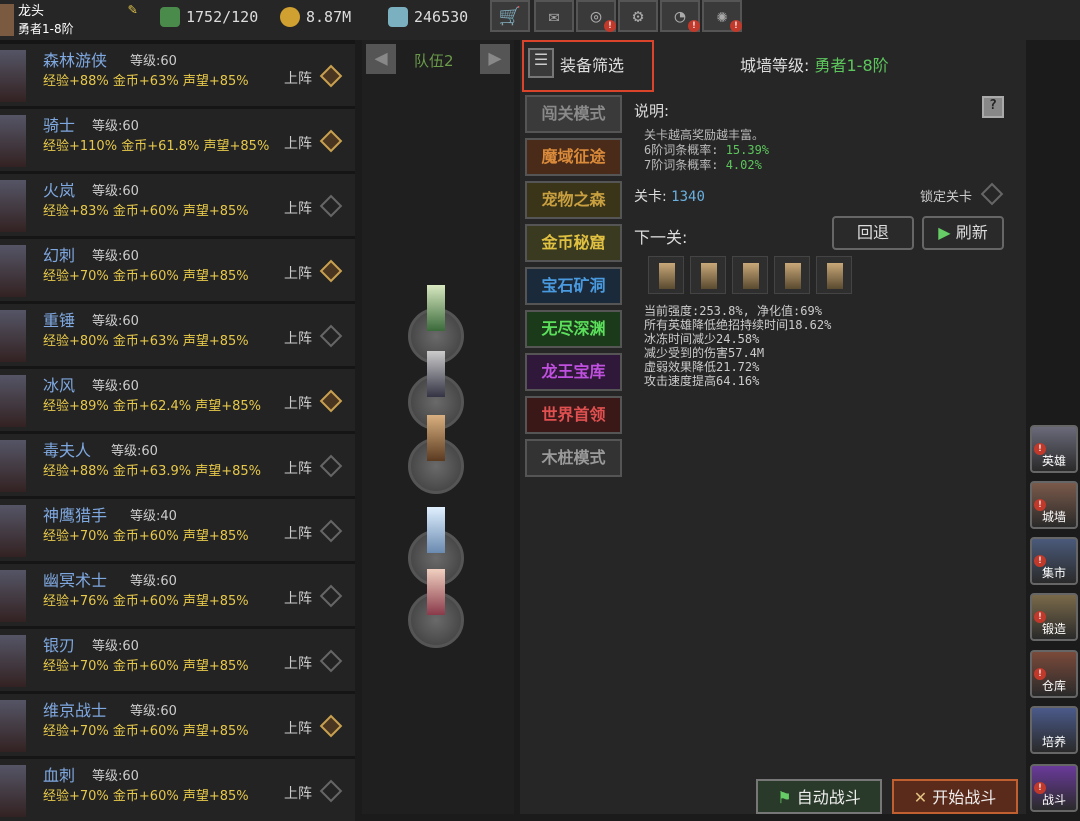  I want to click on hero-row: 重锤 等级:60 经验+80% 金币+63% 声望+85% 上阵, so click(177, 335).